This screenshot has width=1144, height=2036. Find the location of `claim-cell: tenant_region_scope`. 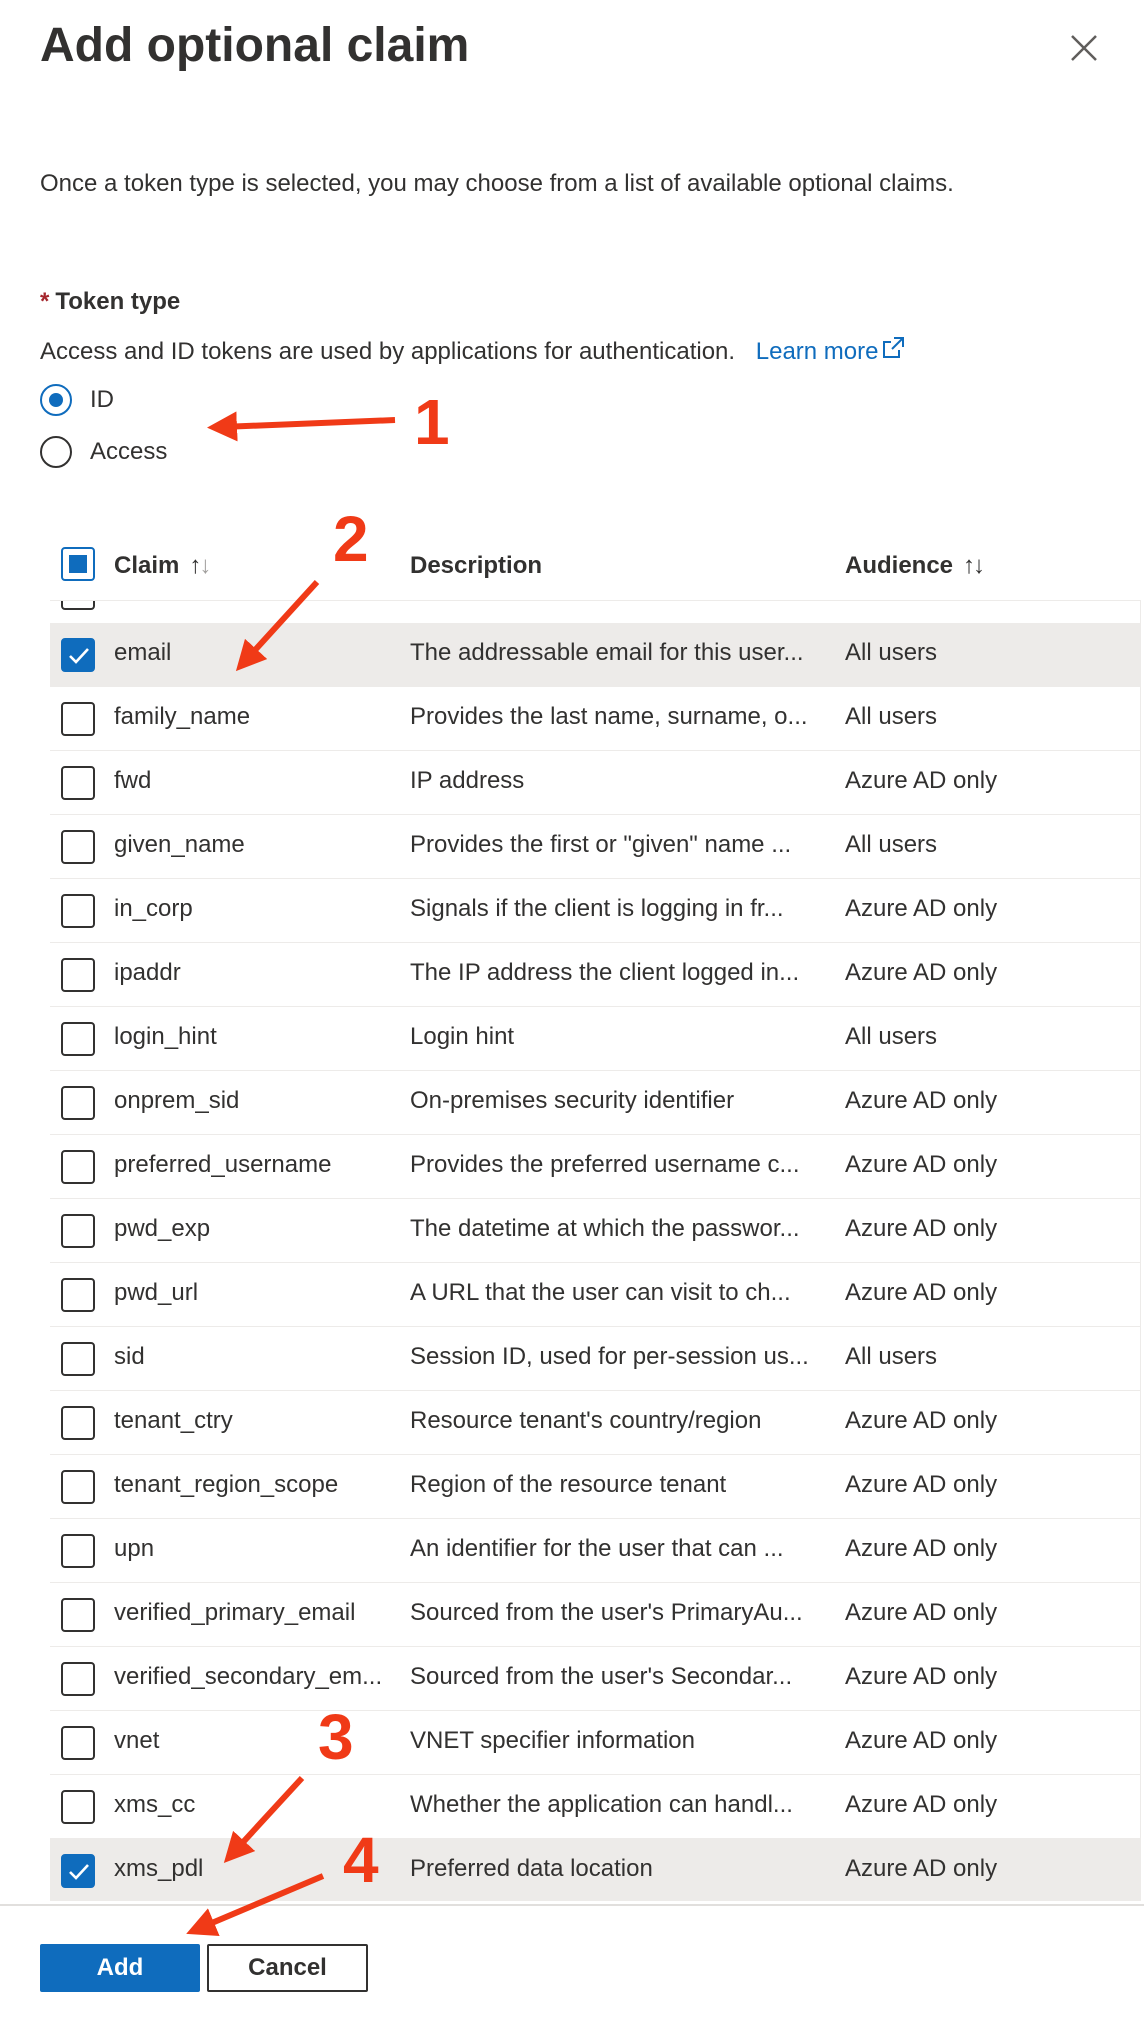

claim-cell: tenant_region_scope is located at coordinates (226, 1484).